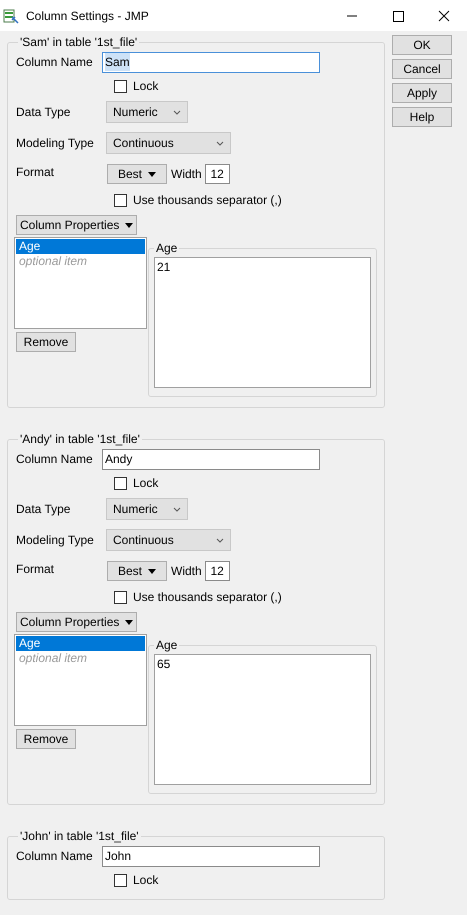 This screenshot has height=915, width=467. Describe the element at coordinates (262, 719) in the screenshot. I see `value-field: 65` at that location.